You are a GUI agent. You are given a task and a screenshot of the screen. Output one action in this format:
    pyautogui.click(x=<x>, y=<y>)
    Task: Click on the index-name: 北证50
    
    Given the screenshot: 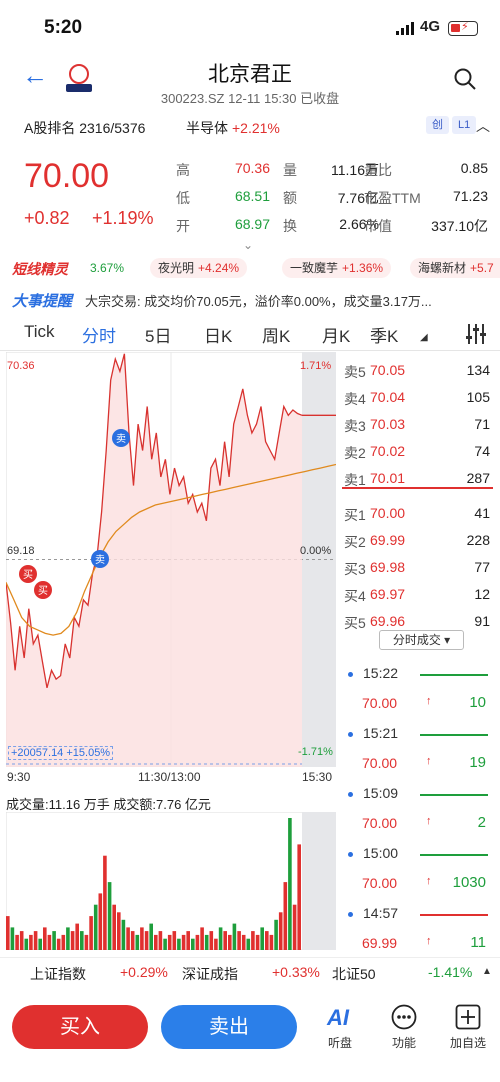 What is the action you would take?
    pyautogui.click(x=354, y=974)
    